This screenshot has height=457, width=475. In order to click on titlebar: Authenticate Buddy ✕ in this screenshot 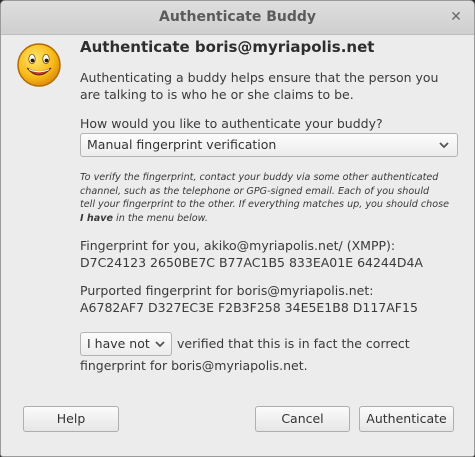, I will do `click(237, 18)`.